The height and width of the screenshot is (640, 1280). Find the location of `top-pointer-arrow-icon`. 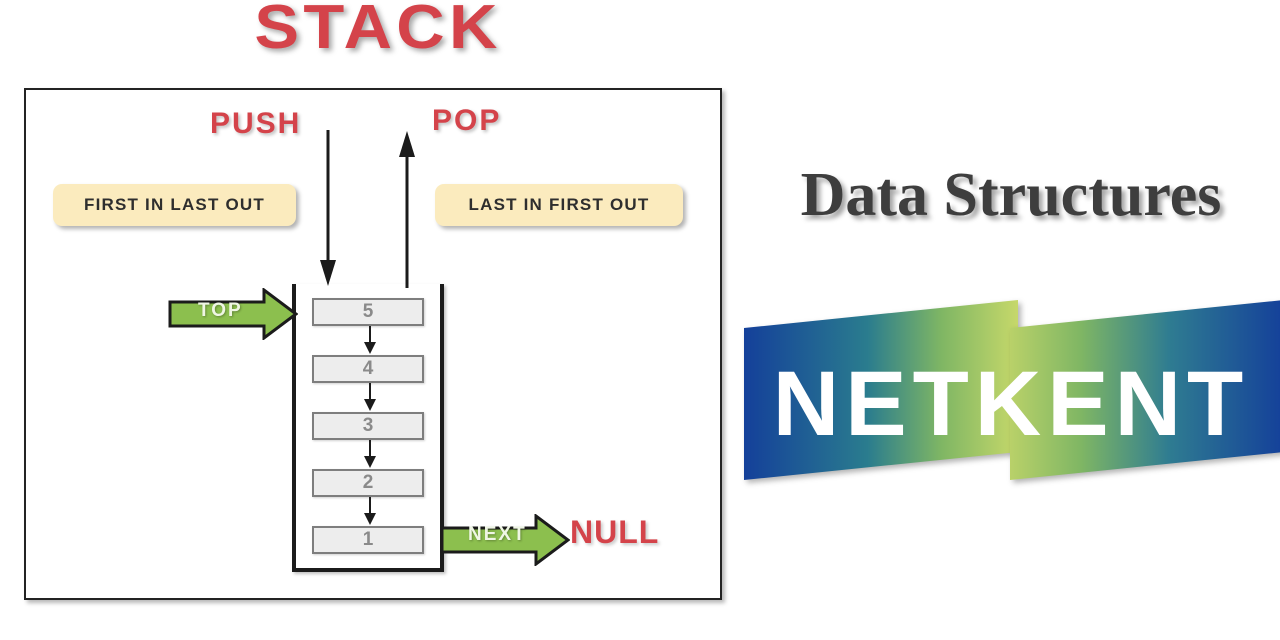

top-pointer-arrow-icon is located at coordinates (233, 314).